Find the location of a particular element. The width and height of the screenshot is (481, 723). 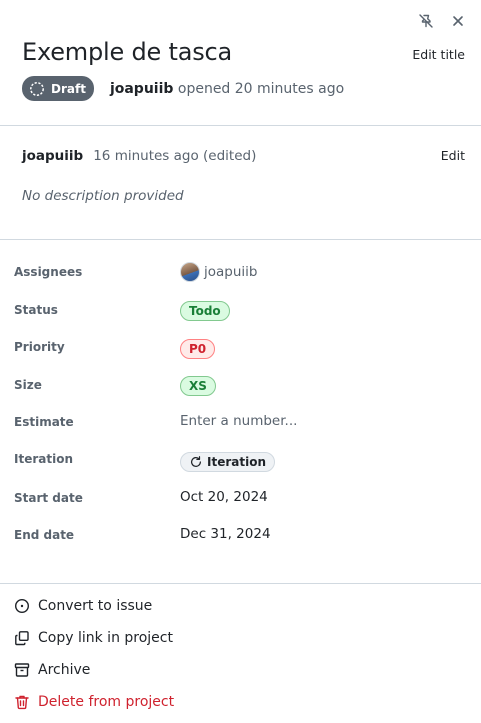

start-date-value: Oct 20, 2024 is located at coordinates (224, 497).